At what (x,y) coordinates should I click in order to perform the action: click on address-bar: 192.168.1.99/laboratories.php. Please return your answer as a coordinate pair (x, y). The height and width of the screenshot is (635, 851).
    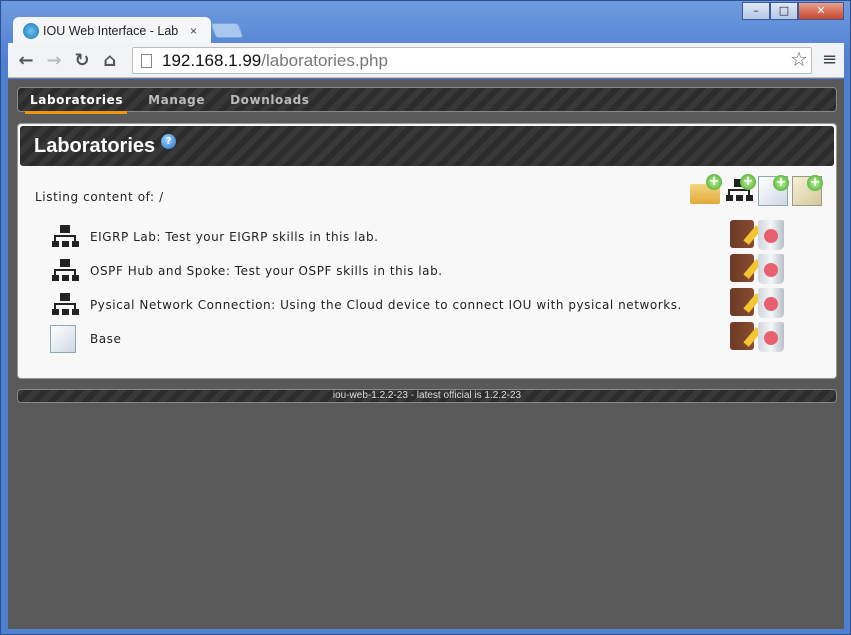
    Looking at the image, I should click on (472, 60).